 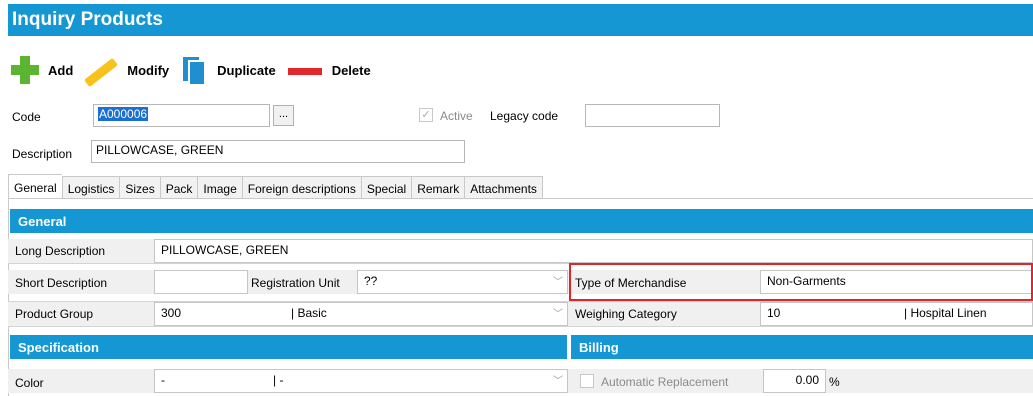 I want to click on delete-button: Delete, so click(x=327, y=70).